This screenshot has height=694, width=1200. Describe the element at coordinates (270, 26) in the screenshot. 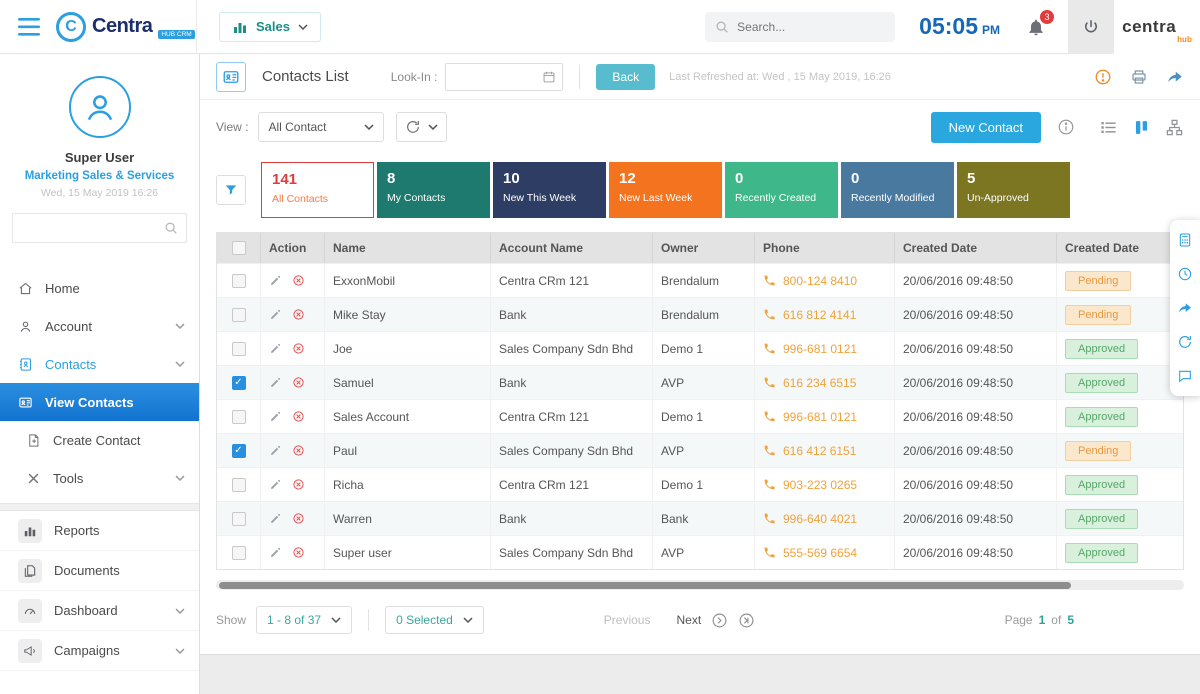

I see `module-selector: Sales` at that location.